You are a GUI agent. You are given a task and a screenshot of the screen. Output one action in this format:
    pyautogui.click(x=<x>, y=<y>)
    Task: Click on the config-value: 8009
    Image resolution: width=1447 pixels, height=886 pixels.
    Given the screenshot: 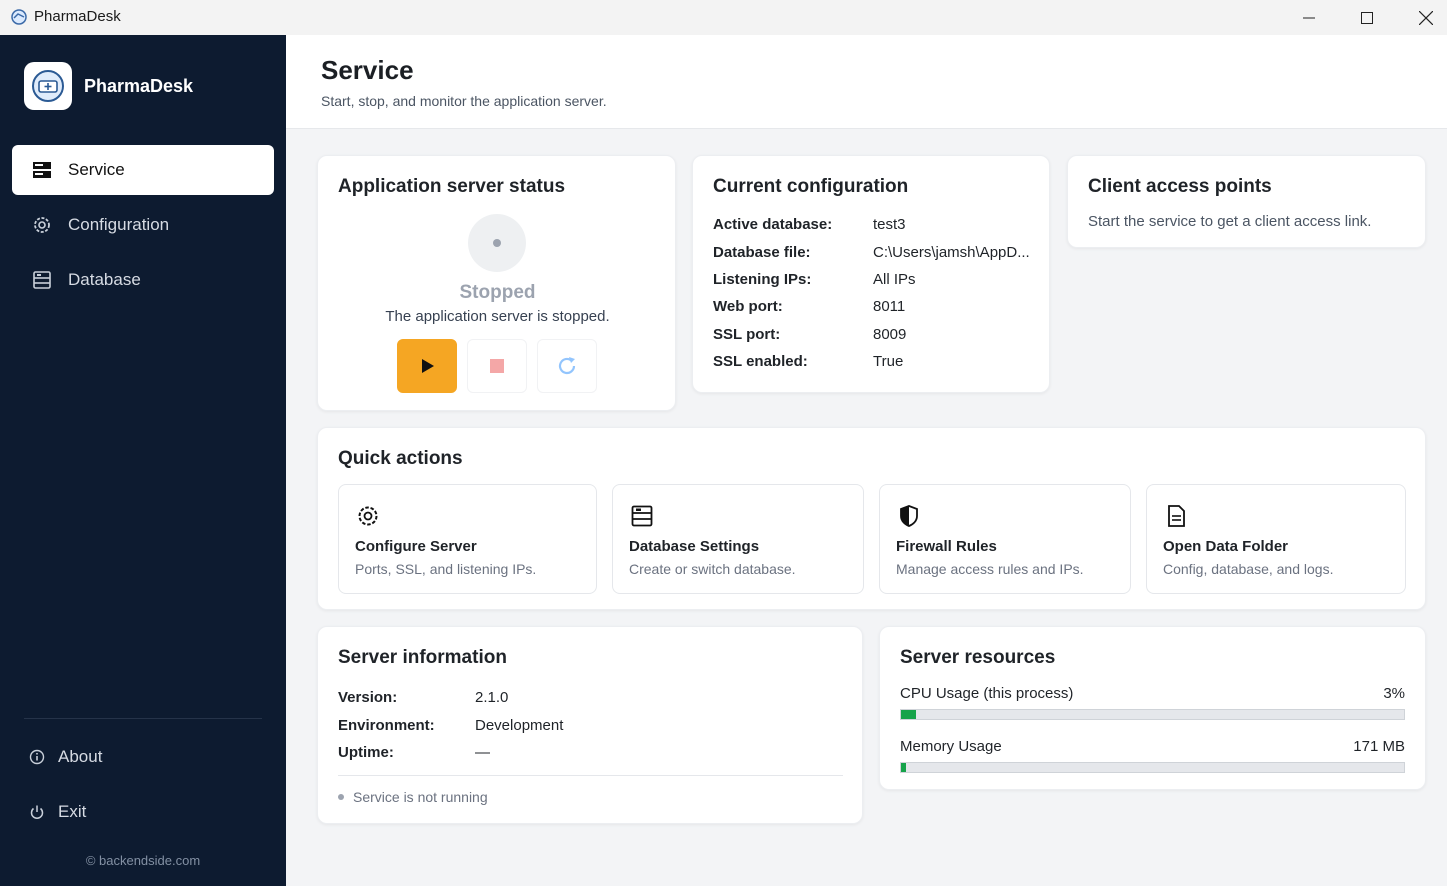 What is the action you would take?
    pyautogui.click(x=890, y=334)
    